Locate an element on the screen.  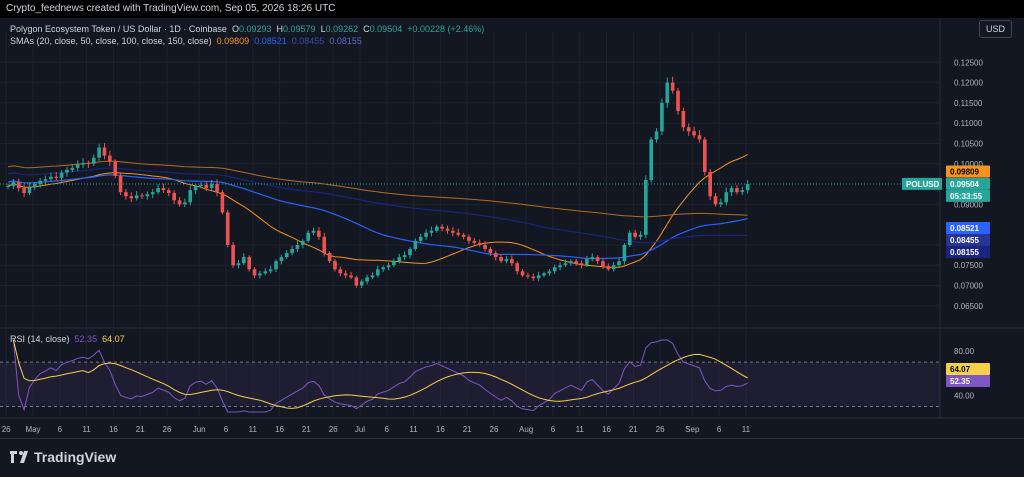
change-value: +0.00228 (+2.46%) is located at coordinates (446, 29).